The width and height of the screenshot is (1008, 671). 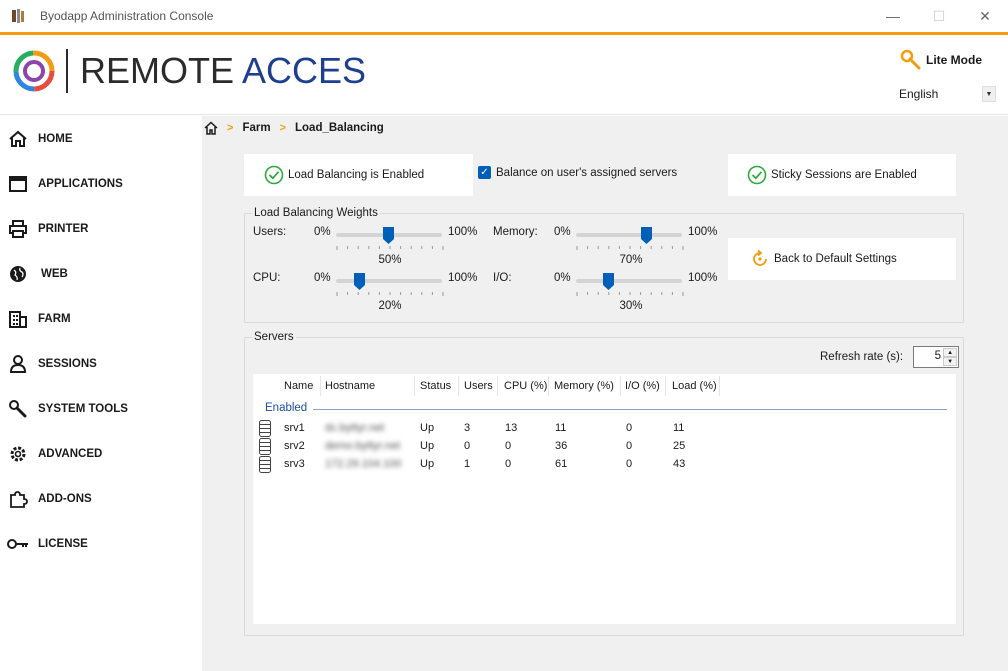 I want to click on window-icon, so click(x=18, y=183).